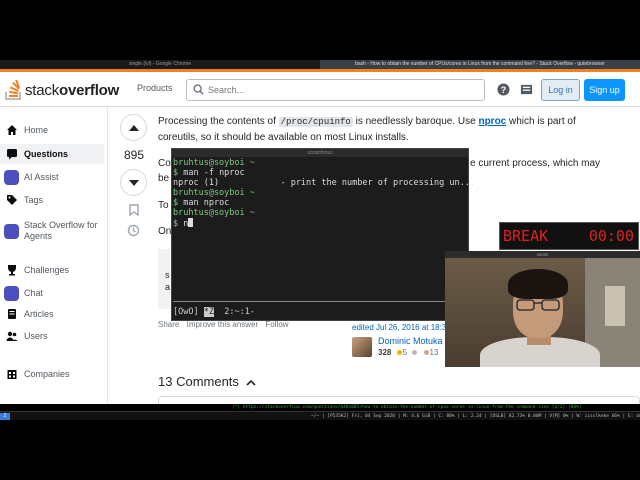  What do you see at coordinates (320, 153) in the screenshot?
I see `terminal-title: scratchmux` at bounding box center [320, 153].